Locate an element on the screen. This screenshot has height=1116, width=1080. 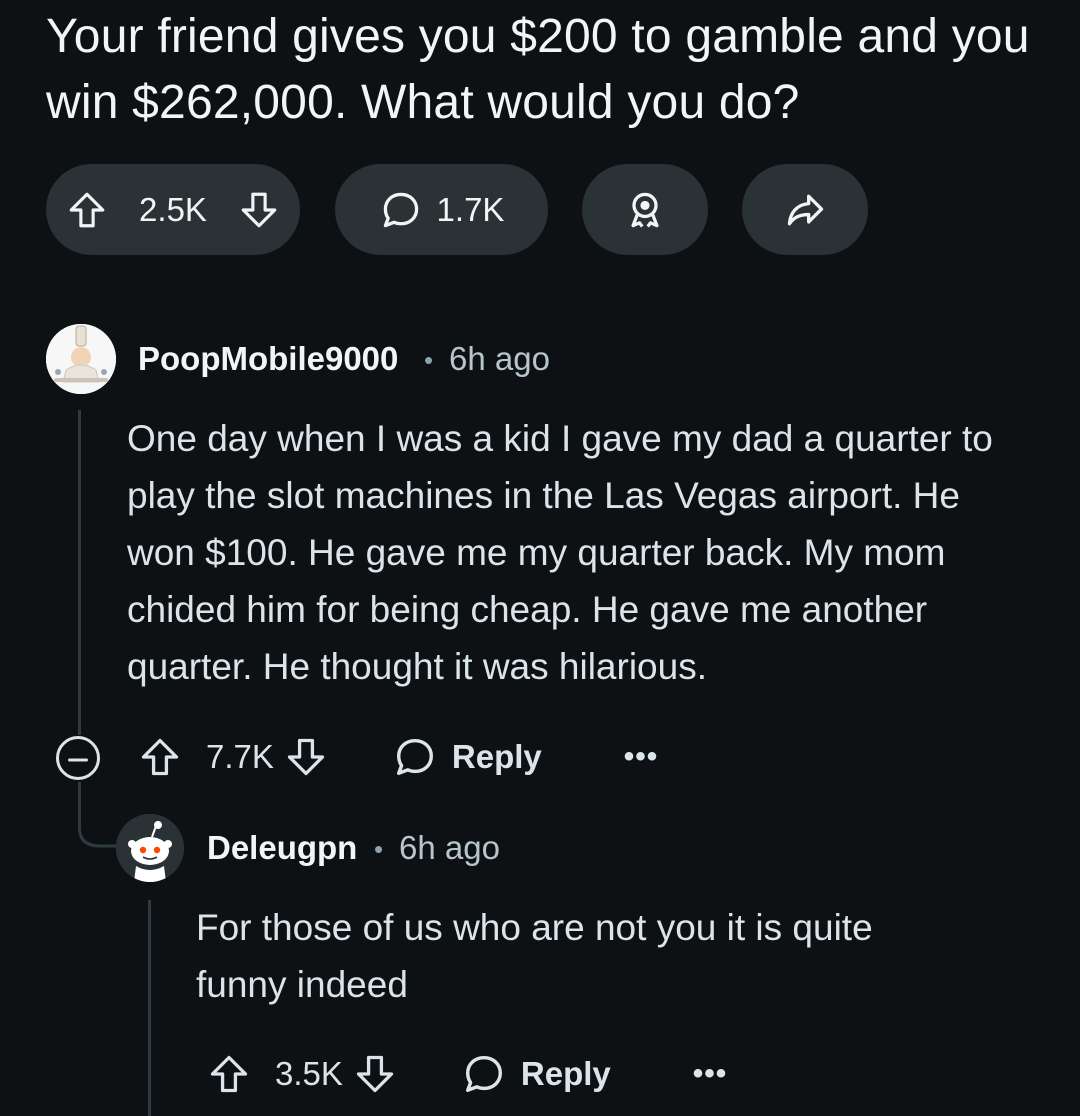
collapse-icon is located at coordinates (78, 758).